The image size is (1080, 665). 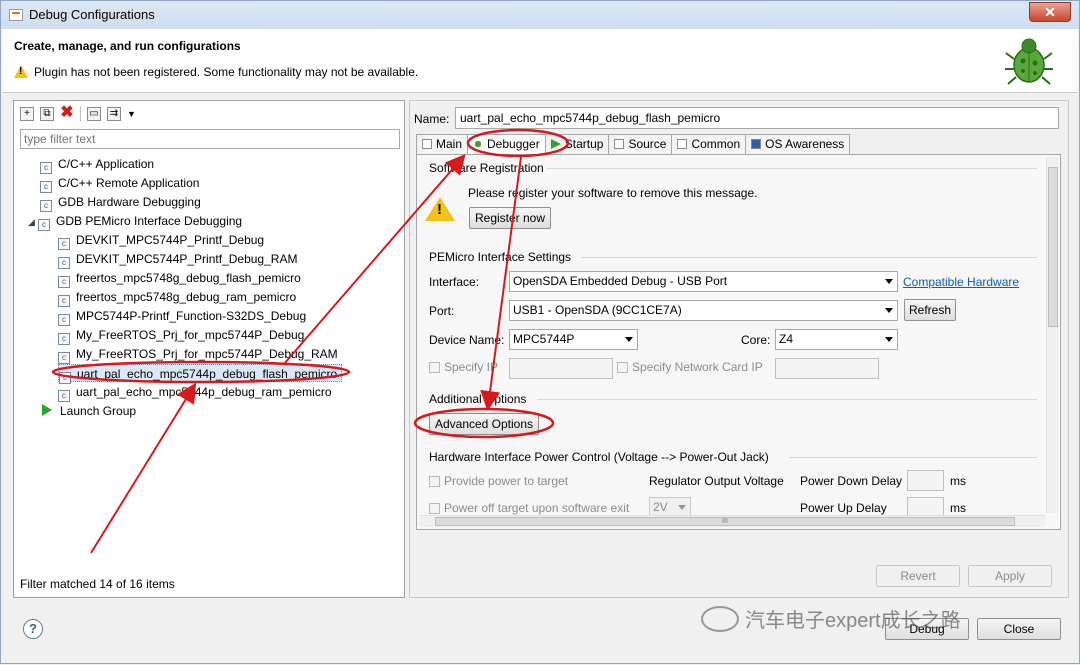 What do you see at coordinates (119, 183) in the screenshot?
I see `tree-item-cpp-remote-application: c C/C++ Remote Application` at bounding box center [119, 183].